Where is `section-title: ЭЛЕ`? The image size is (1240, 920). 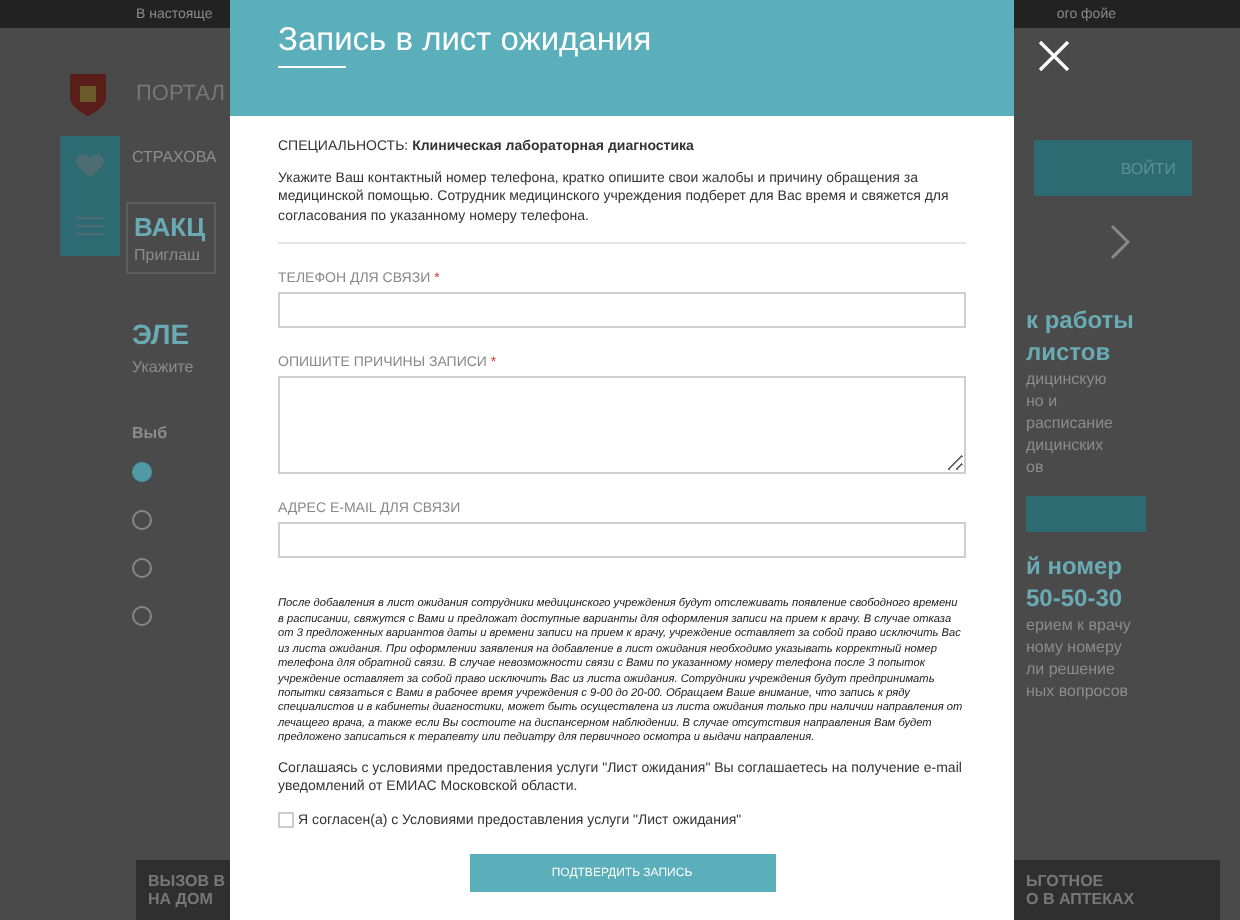
section-title: ЭЛЕ is located at coordinates (162, 334).